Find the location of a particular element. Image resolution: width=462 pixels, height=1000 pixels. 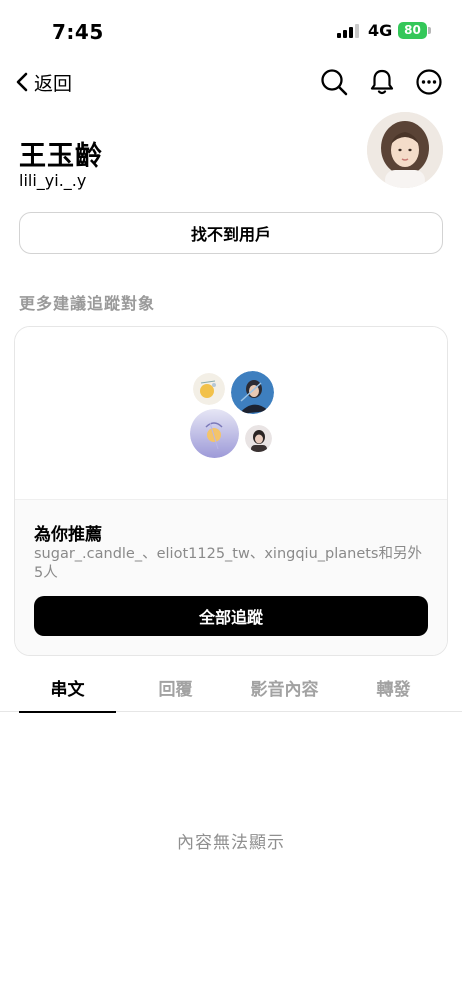

more-icon is located at coordinates (429, 82).